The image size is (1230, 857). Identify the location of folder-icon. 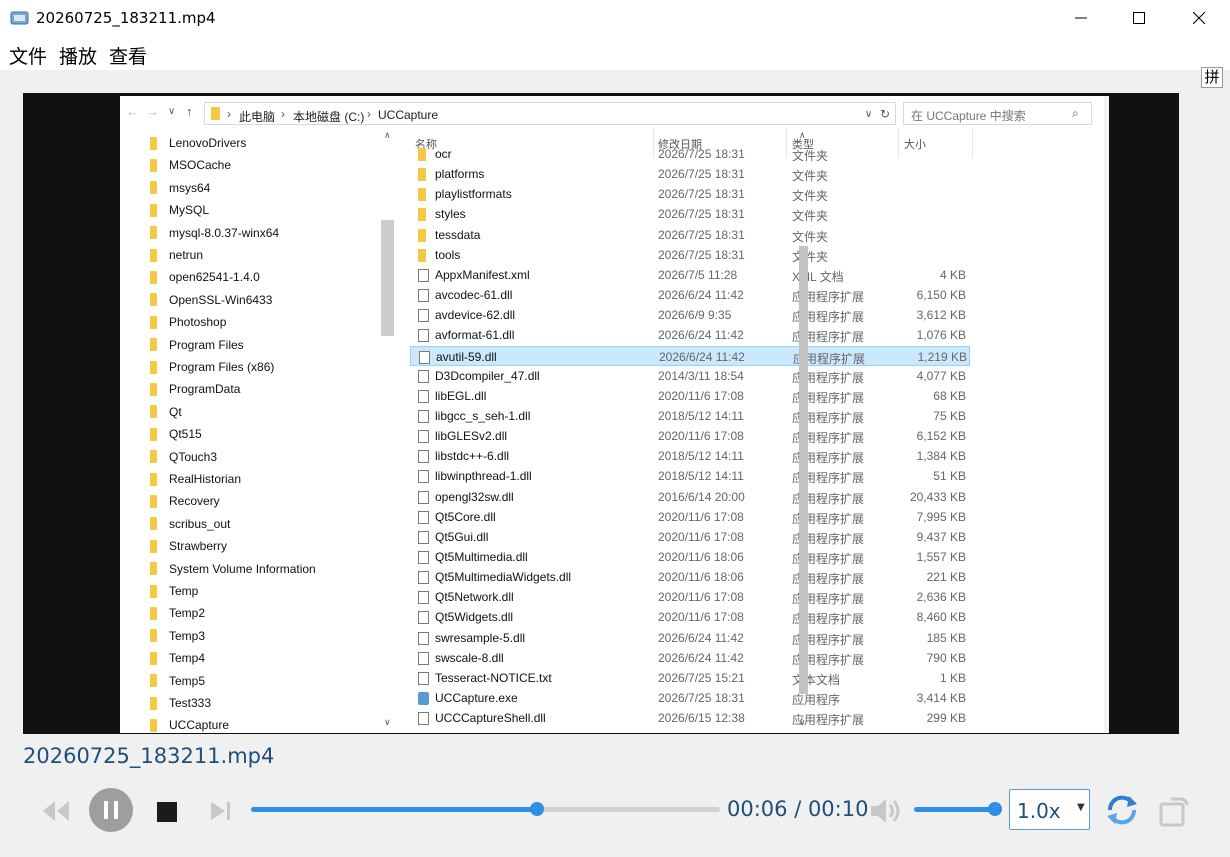
(153, 165).